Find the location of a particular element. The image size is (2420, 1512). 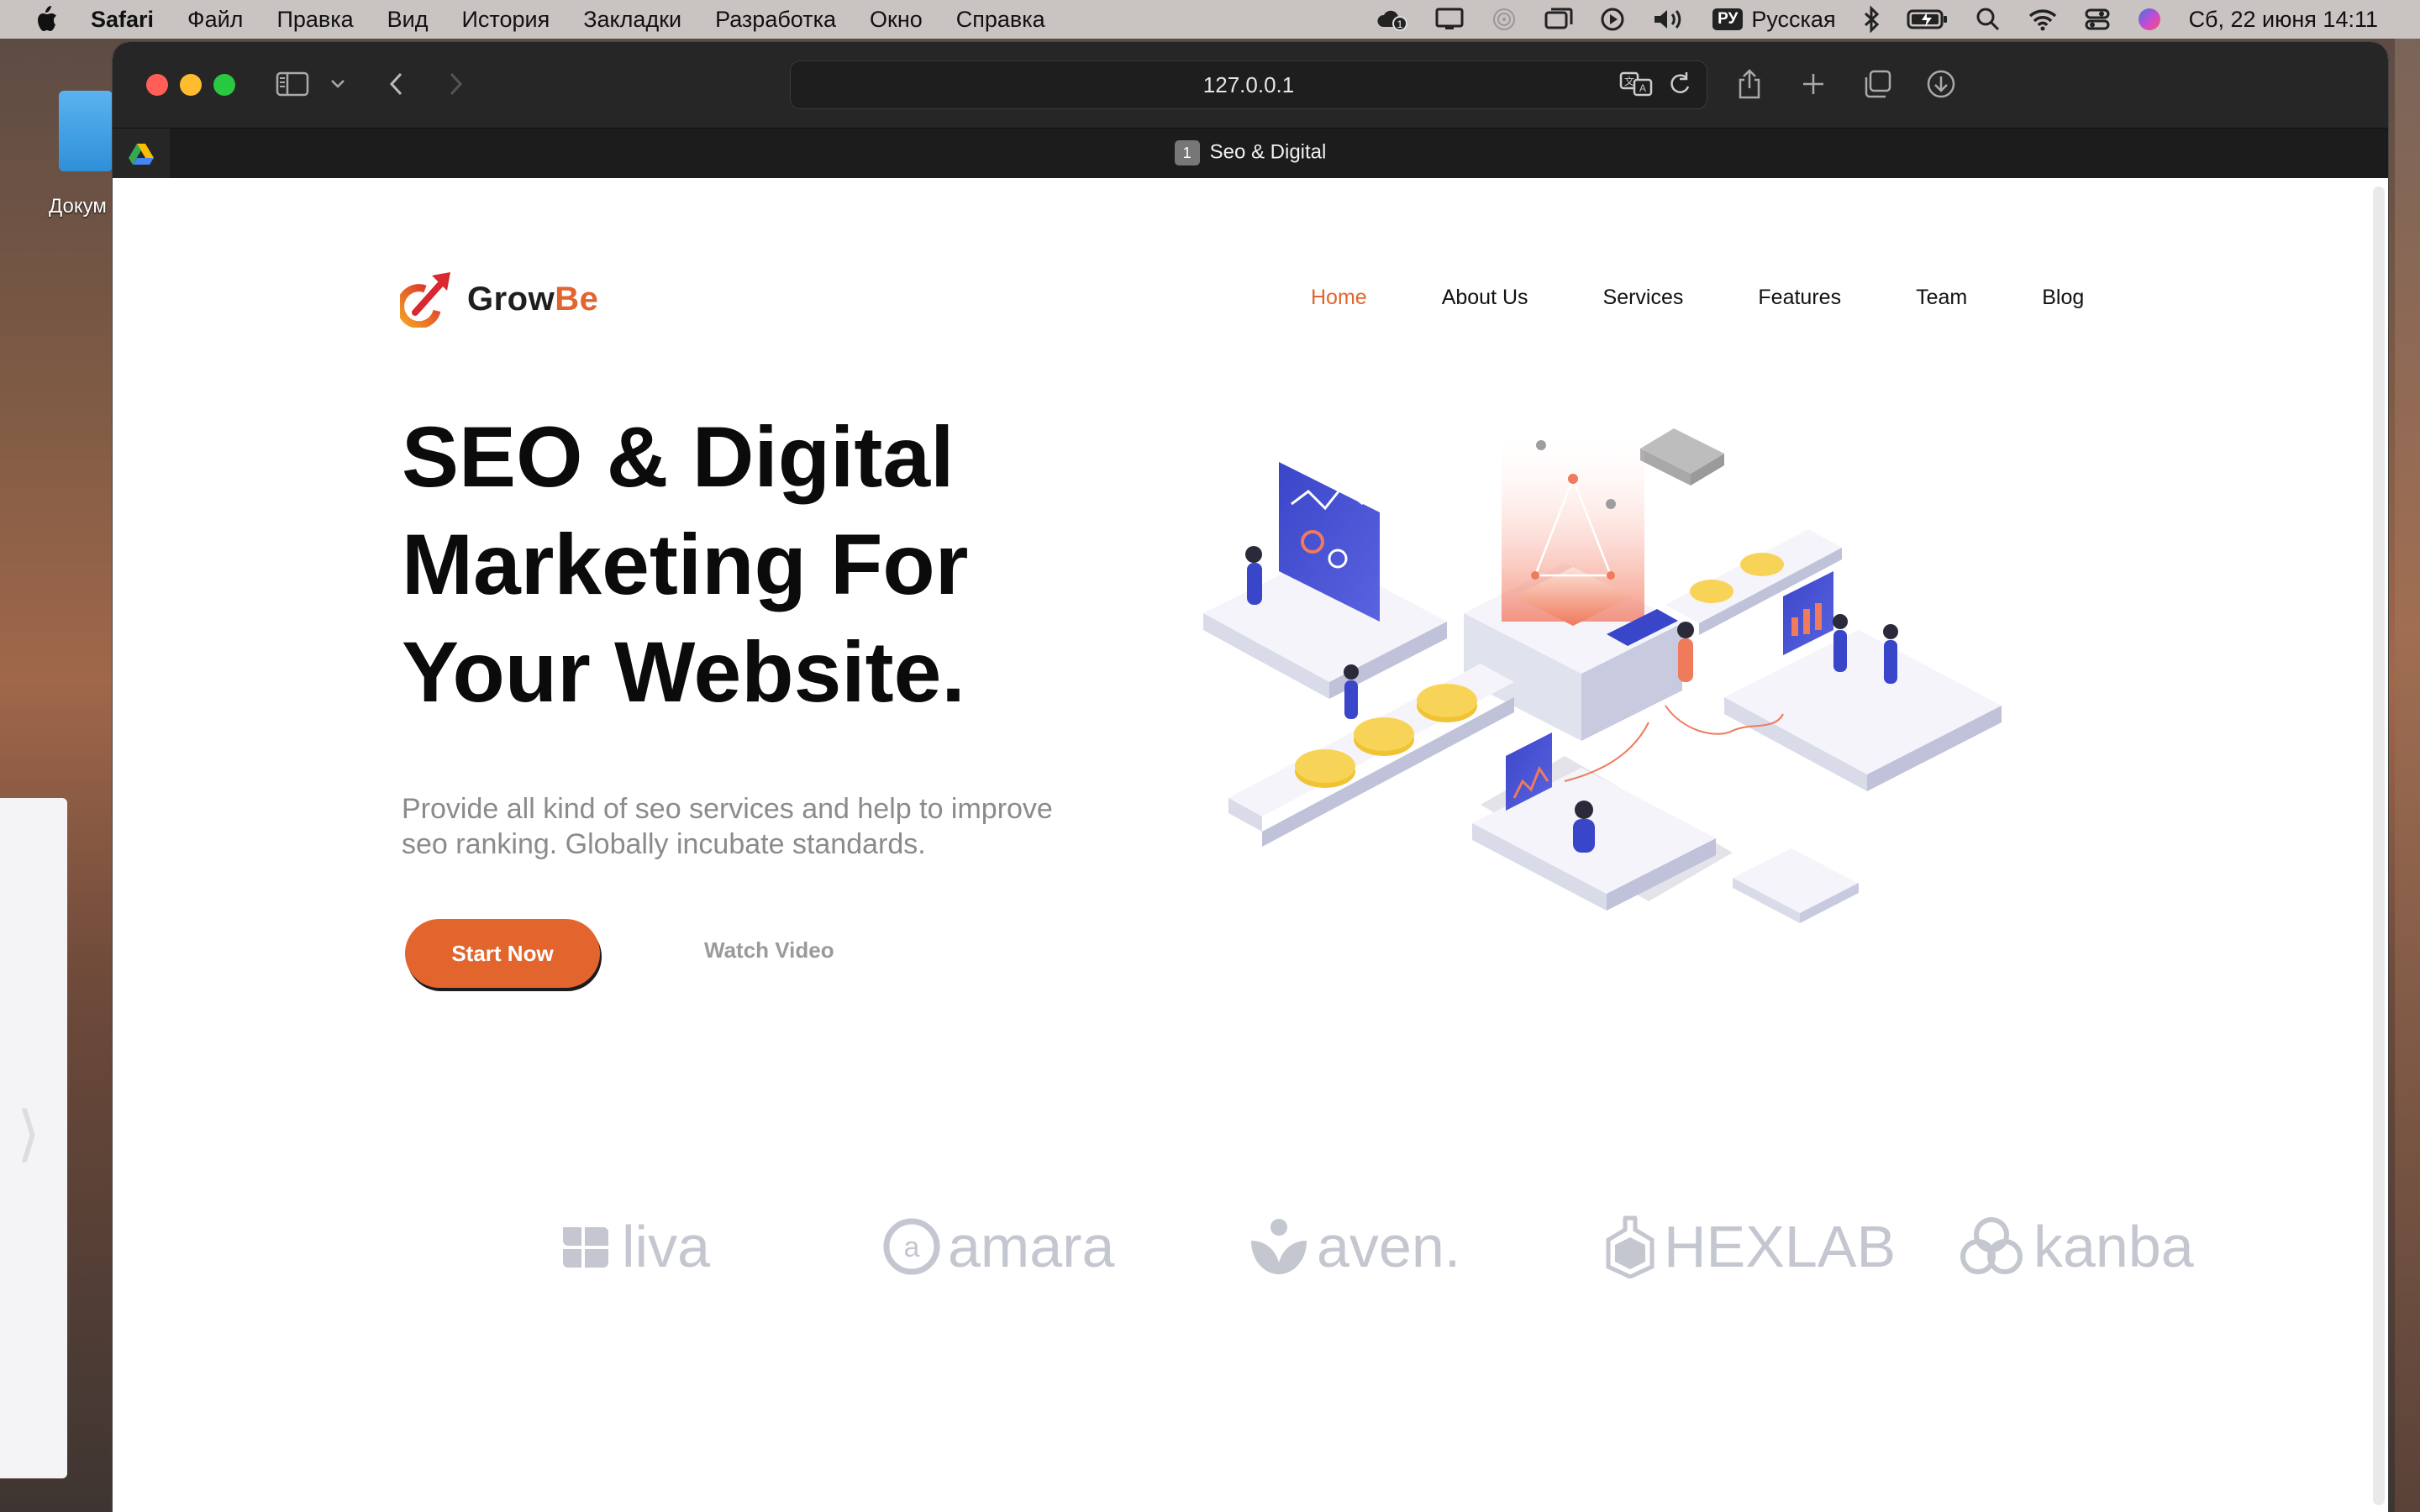

input-badge: РУ is located at coordinates (1728, 19).